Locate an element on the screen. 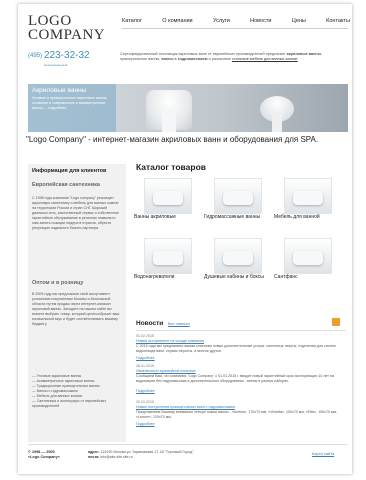  catalog-item-sanitary: Сантфанс is located at coordinates (307, 266).